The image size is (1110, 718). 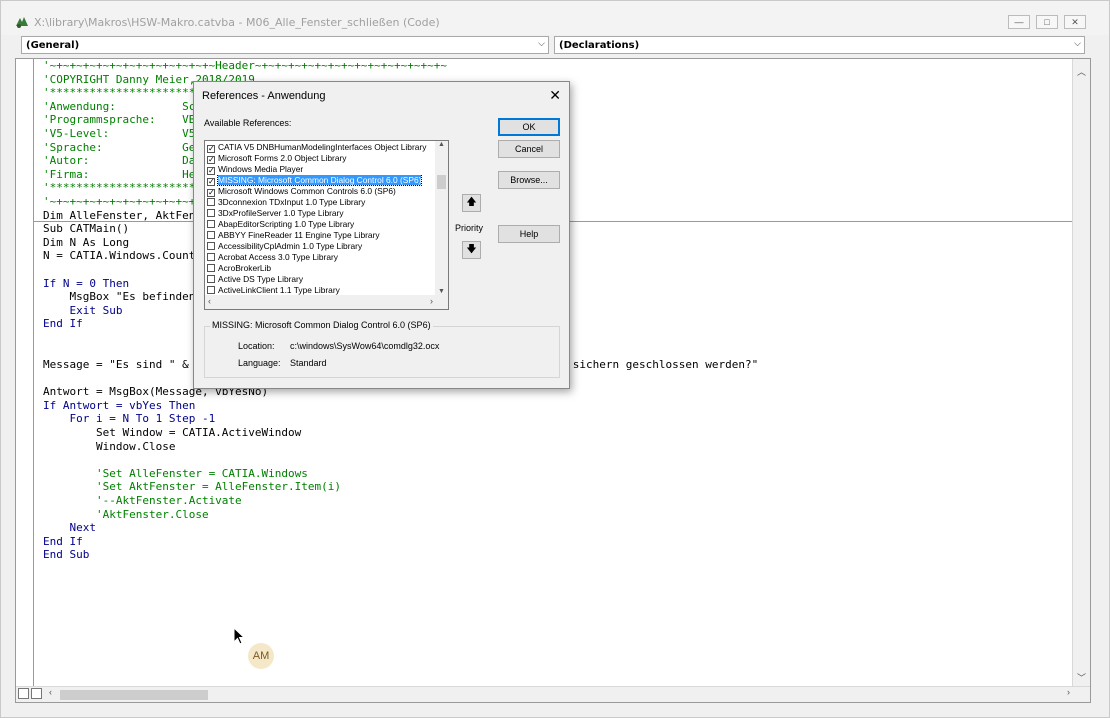 What do you see at coordinates (441, 218) in the screenshot?
I see `list-vertical-scrollbar: ▲ ▼` at bounding box center [441, 218].